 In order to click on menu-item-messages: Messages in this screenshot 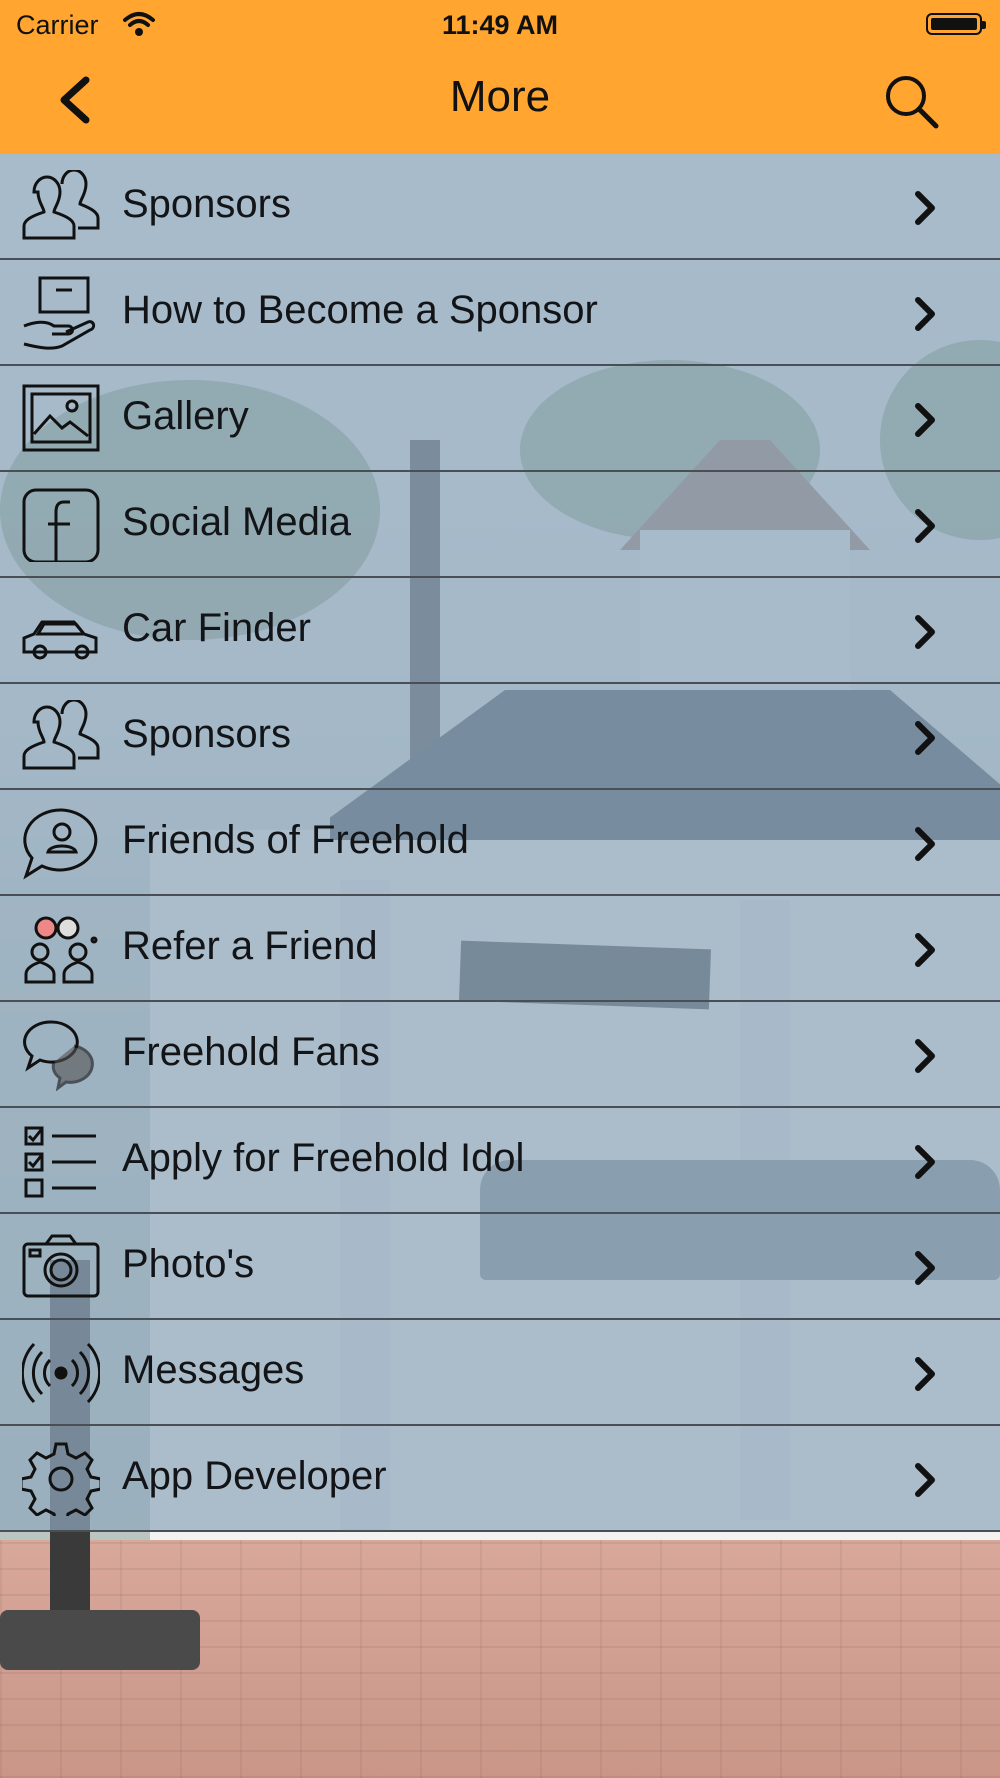, I will do `click(500, 1373)`.